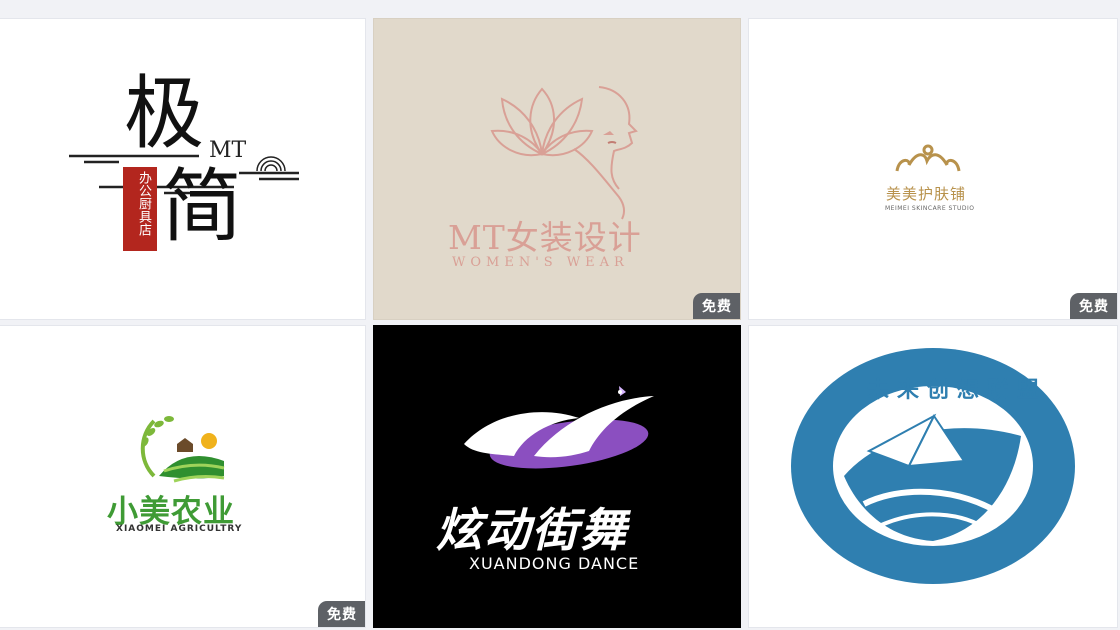  I want to click on future-subtitle: FUTURE INNOVATION ALLIANCE, so click(944, 599).